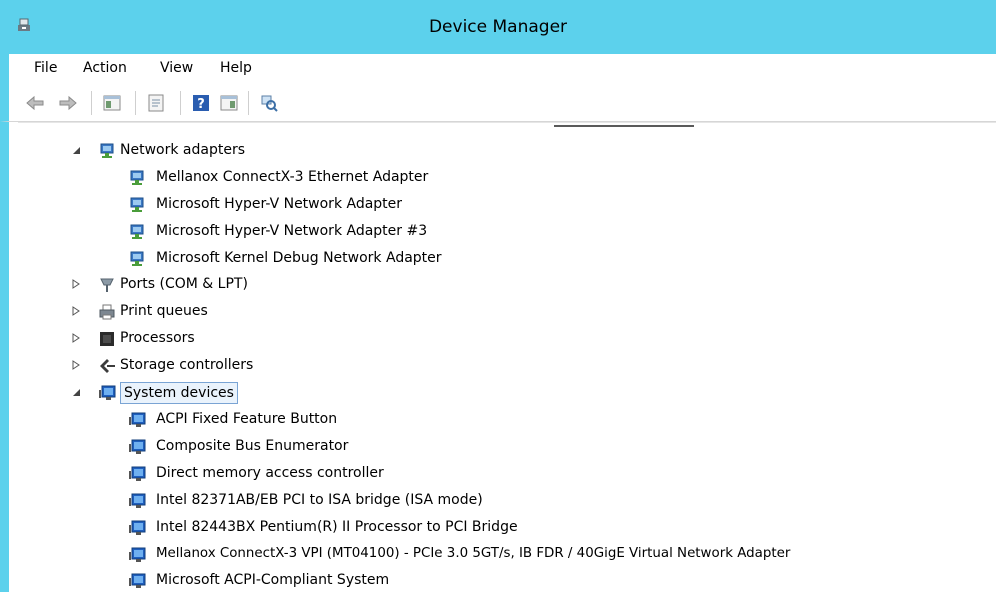 The height and width of the screenshot is (592, 996). Describe the element at coordinates (370, 339) in the screenshot. I see `tree-node-processors: Processors` at that location.